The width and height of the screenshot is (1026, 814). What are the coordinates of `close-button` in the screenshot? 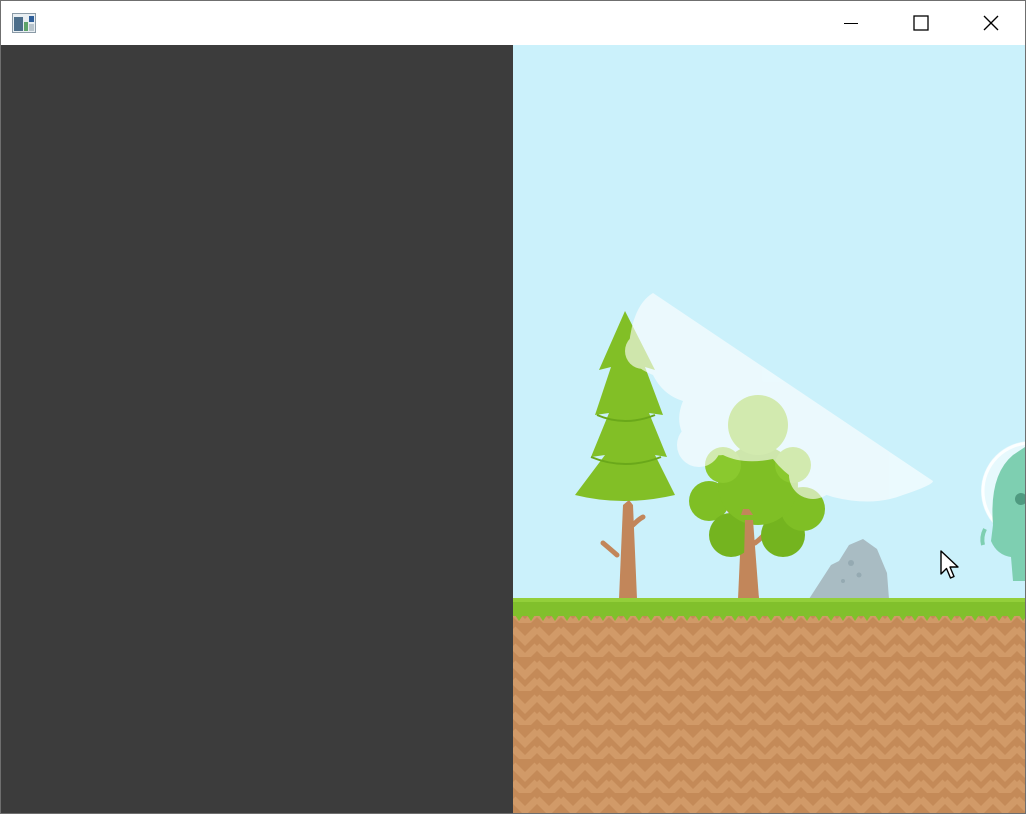 It's located at (991, 23).